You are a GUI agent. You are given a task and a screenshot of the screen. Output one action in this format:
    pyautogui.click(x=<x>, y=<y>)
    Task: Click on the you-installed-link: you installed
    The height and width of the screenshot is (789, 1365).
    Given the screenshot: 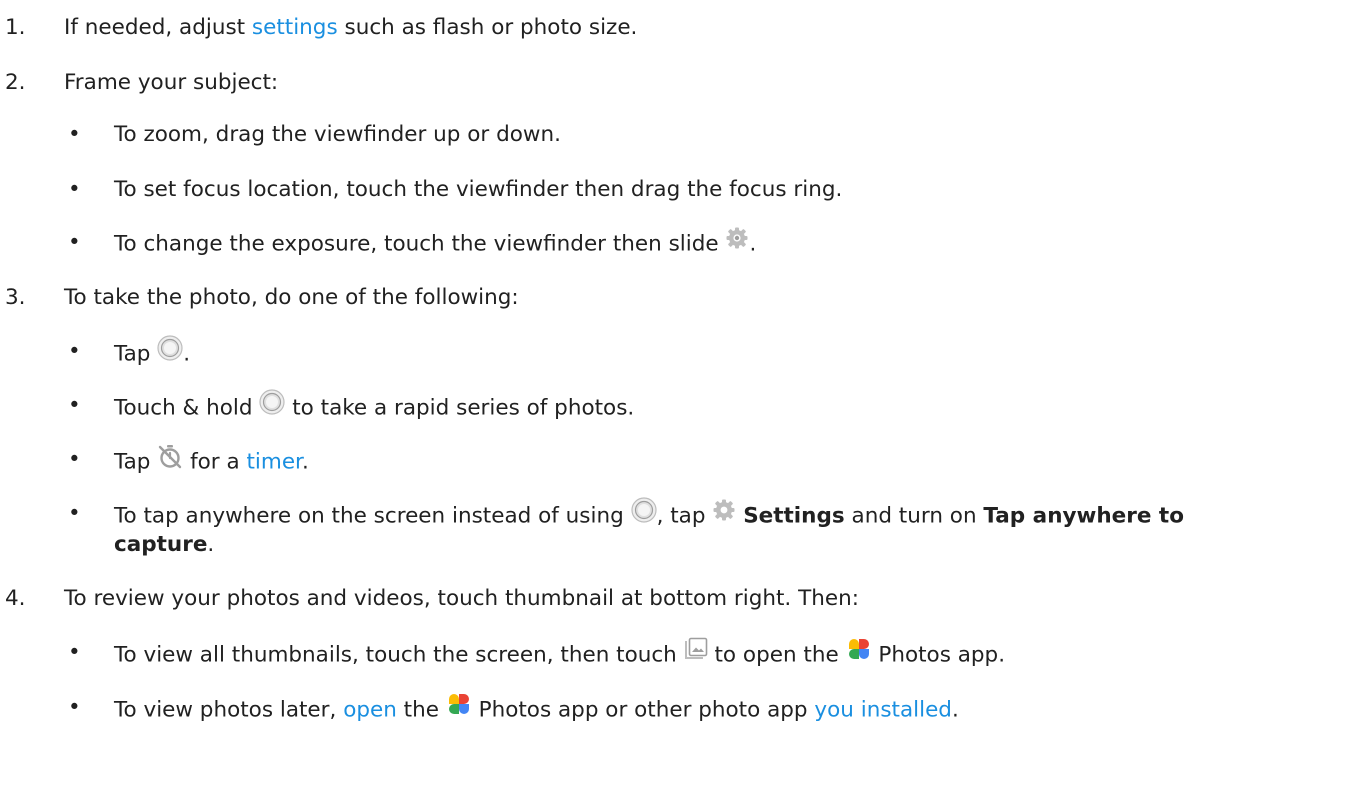 What is the action you would take?
    pyautogui.click(x=883, y=710)
    